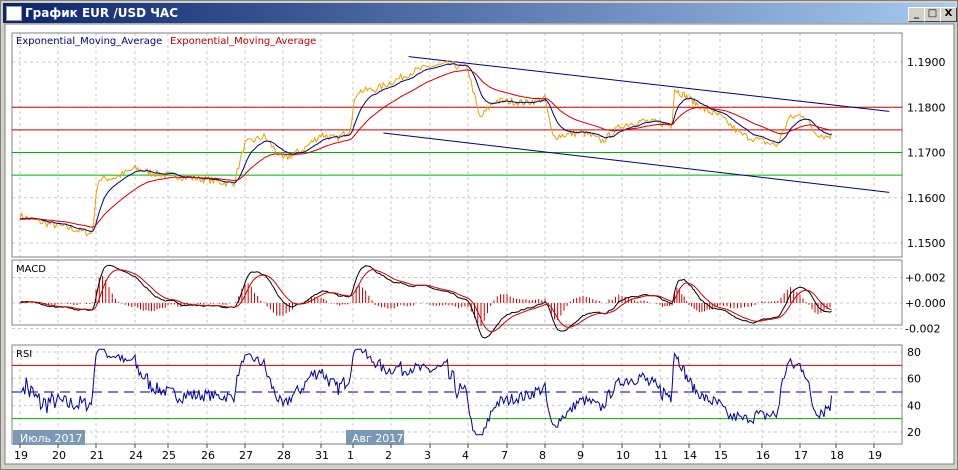 Image resolution: width=958 pixels, height=470 pixels. What do you see at coordinates (925, 303) in the screenshot?
I see `macd-axis-label: +0.000` at bounding box center [925, 303].